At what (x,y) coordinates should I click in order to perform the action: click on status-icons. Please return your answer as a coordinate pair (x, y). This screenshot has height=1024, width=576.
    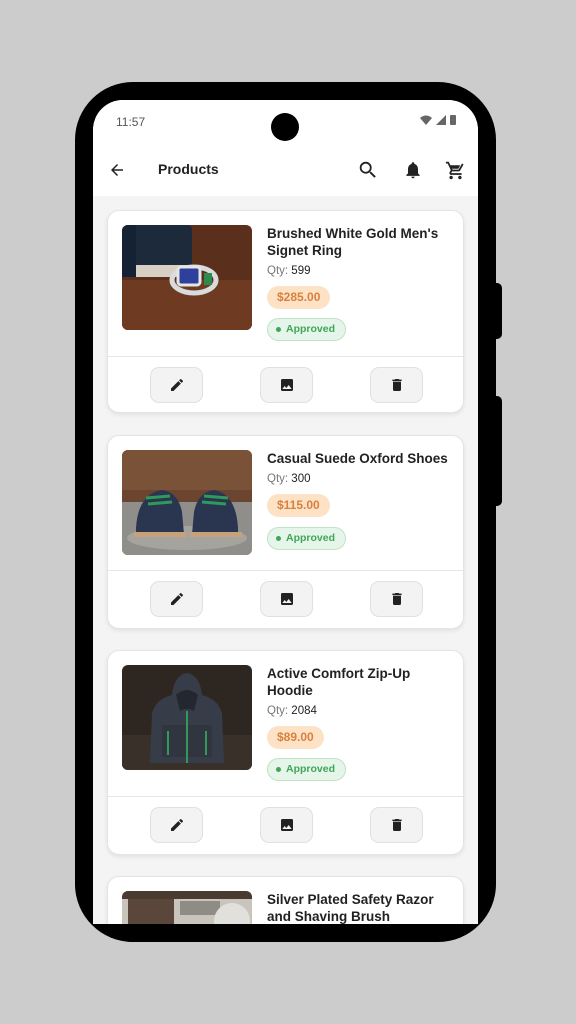
    Looking at the image, I should click on (438, 120).